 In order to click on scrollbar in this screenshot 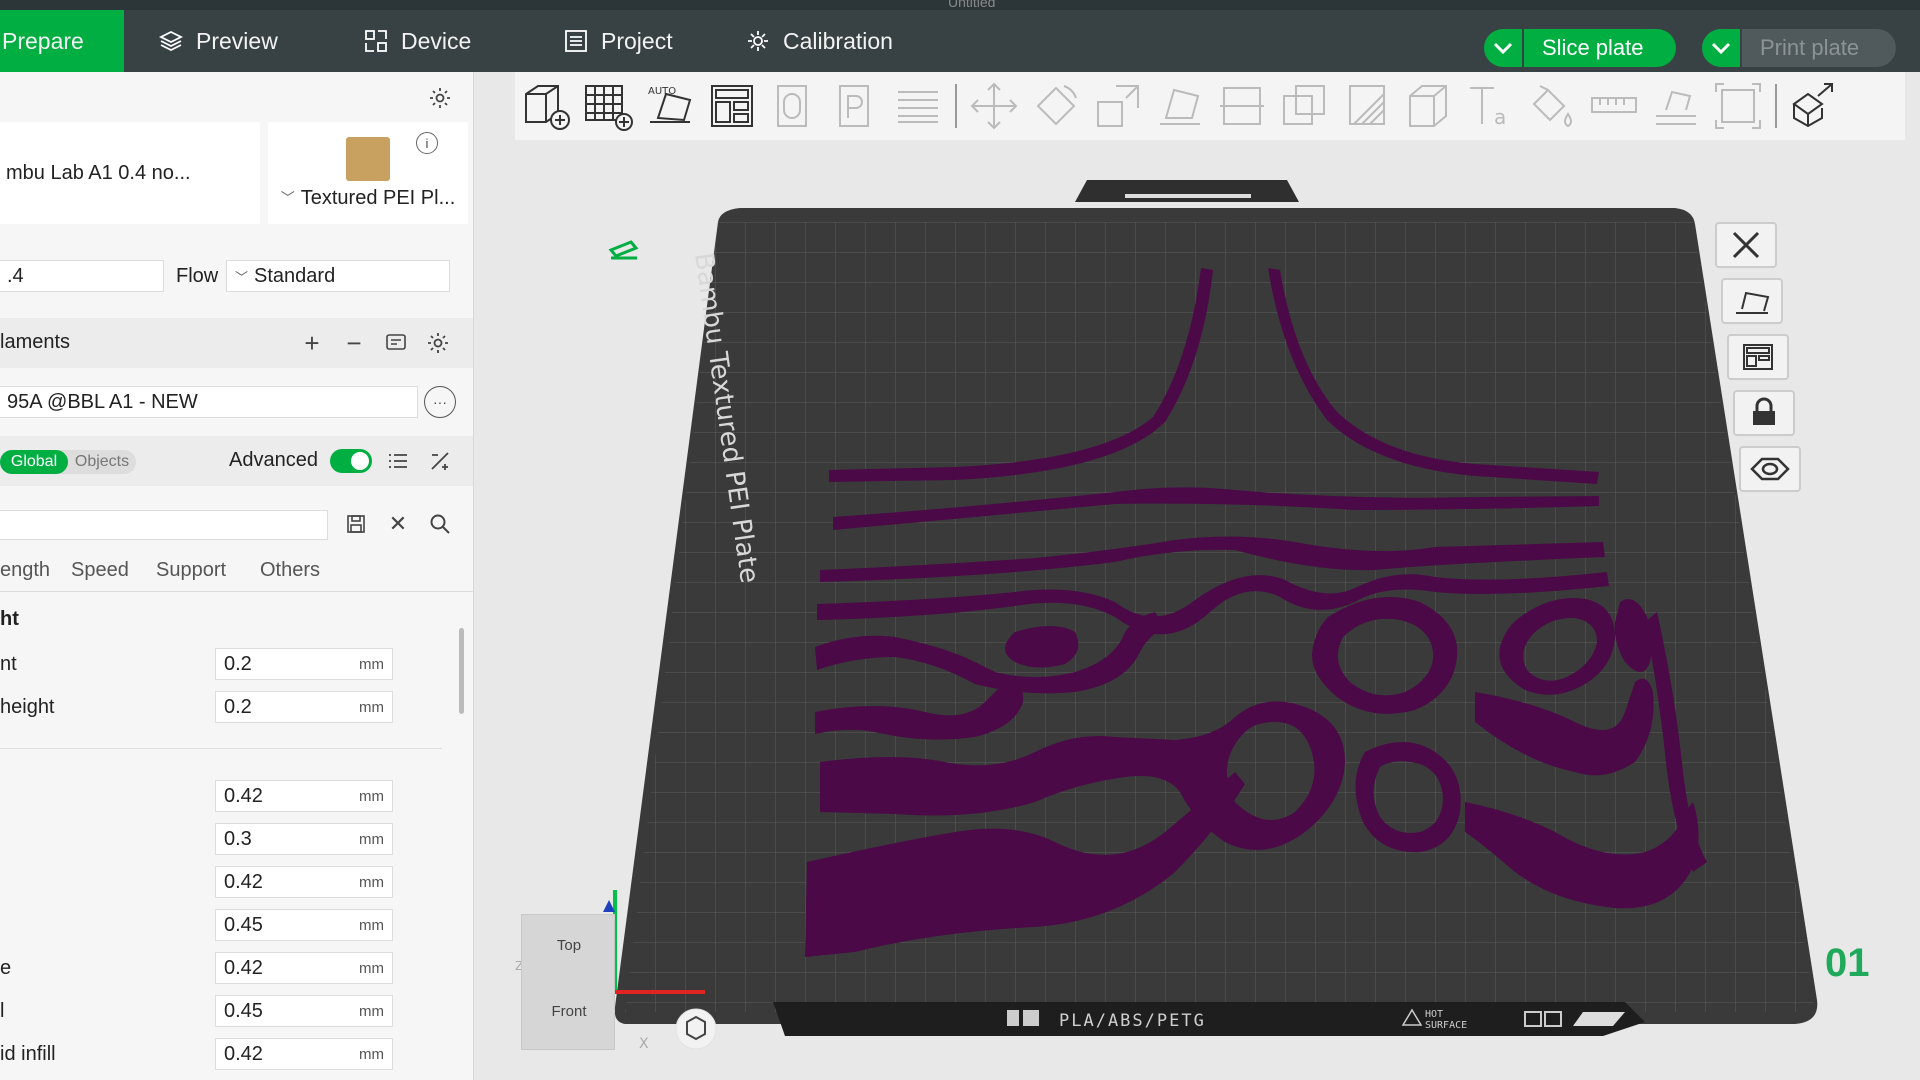, I will do `click(461, 671)`.